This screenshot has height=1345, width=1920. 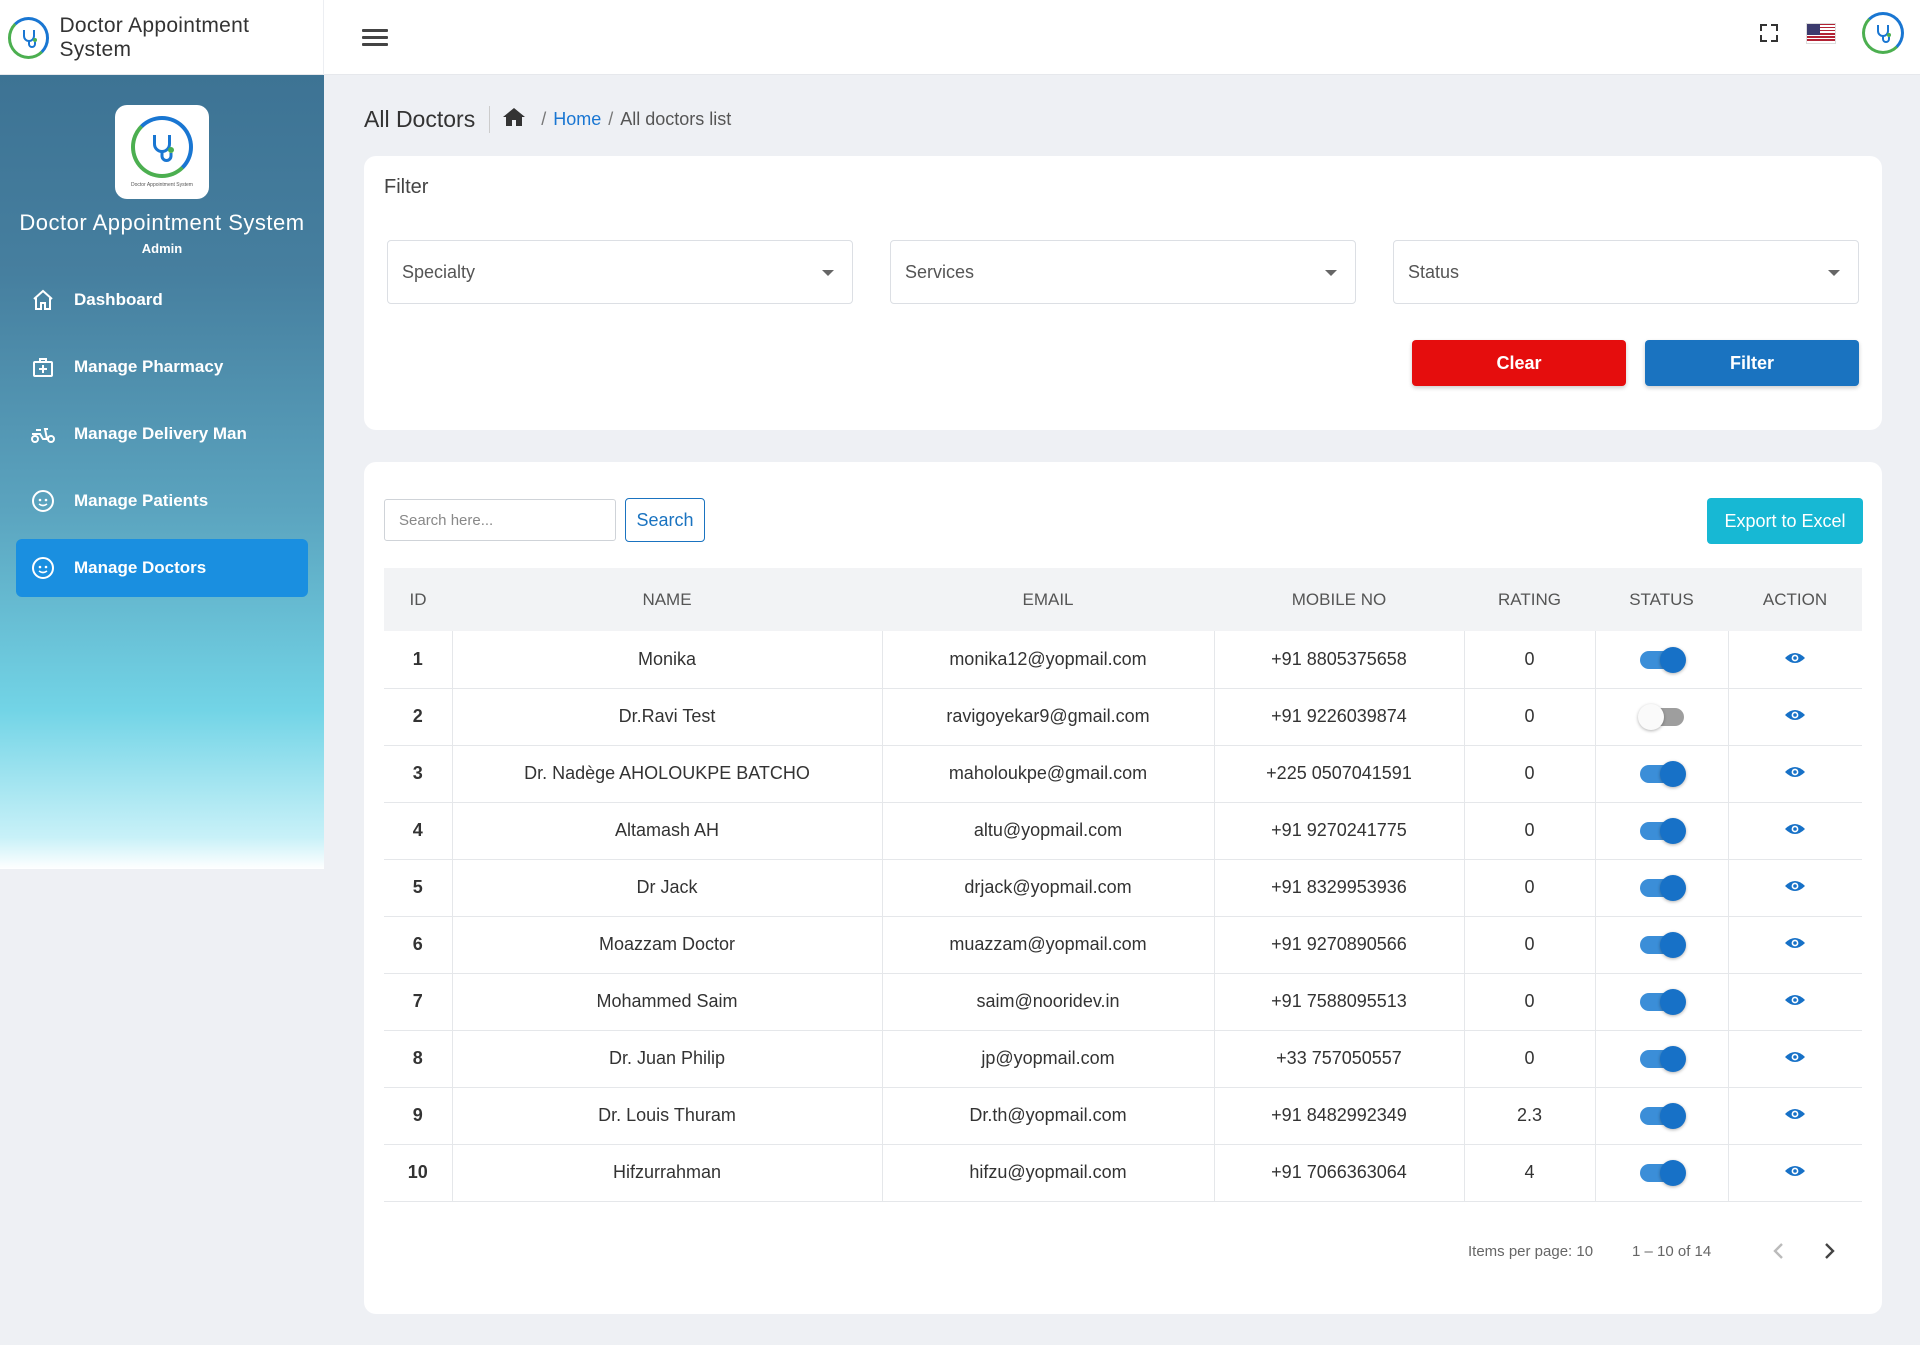 What do you see at coordinates (1530, 1251) in the screenshot?
I see `items-per-page: Items per page: 10` at bounding box center [1530, 1251].